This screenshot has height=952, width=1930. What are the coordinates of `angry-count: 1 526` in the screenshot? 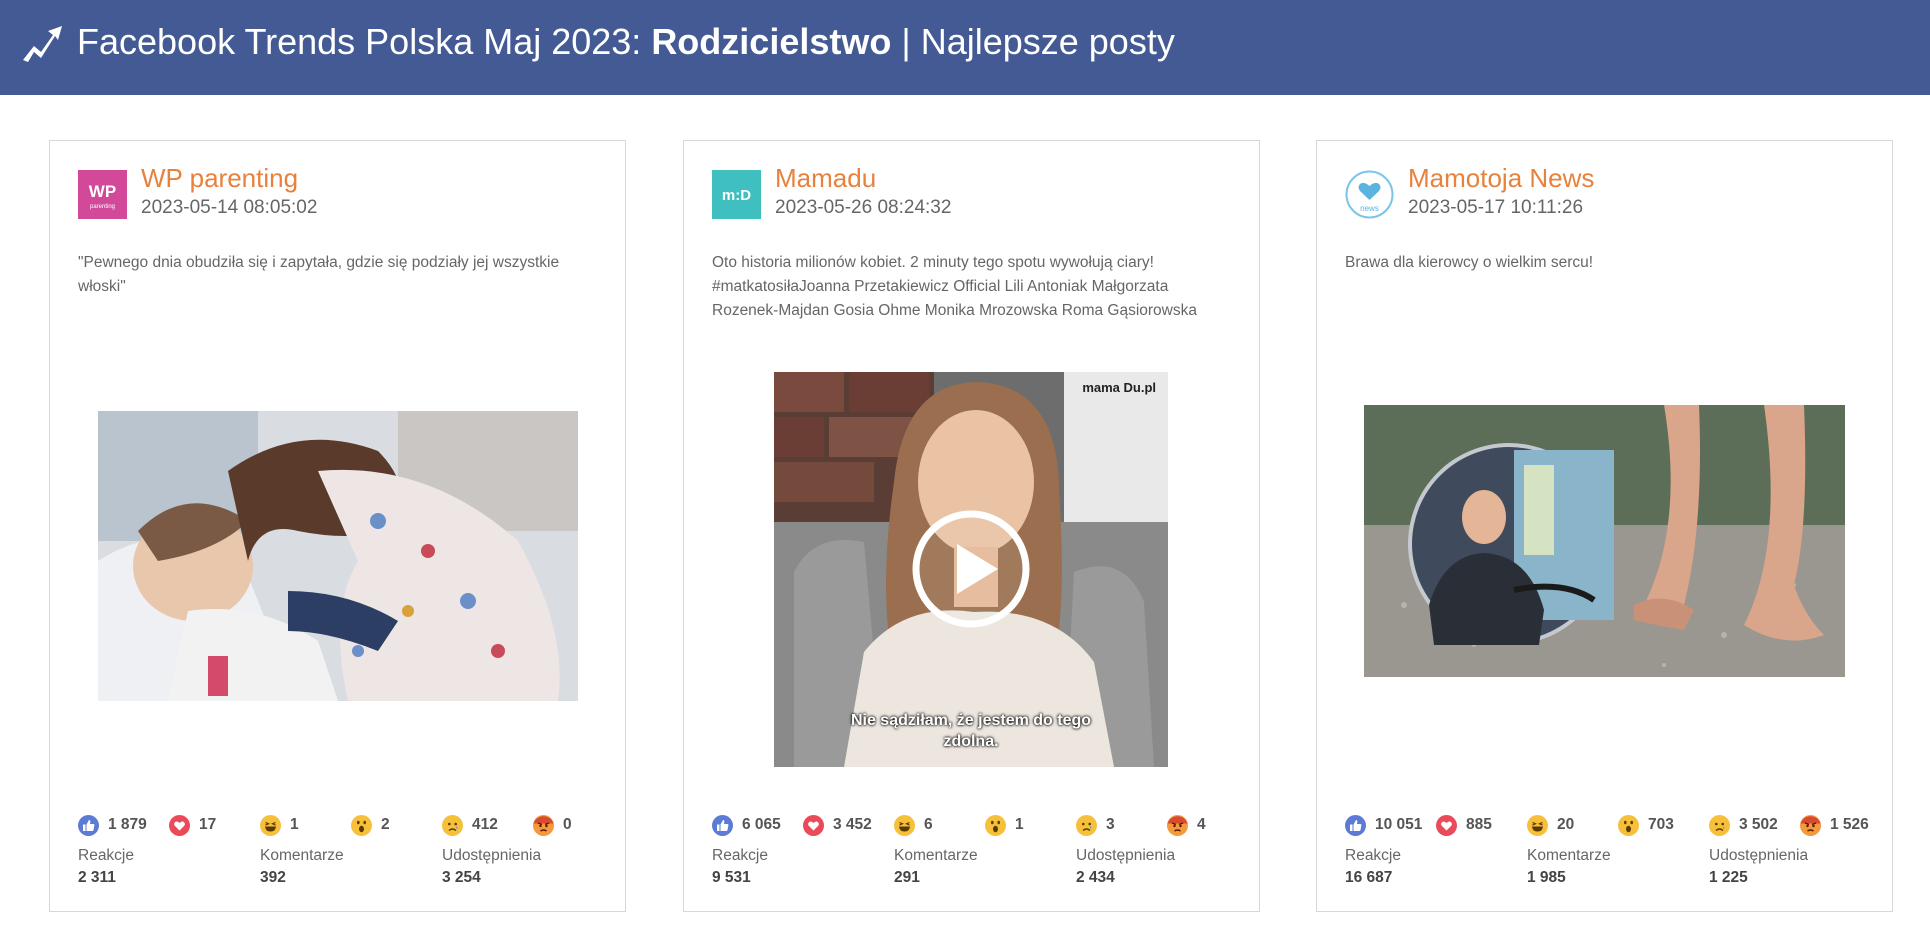 It's located at (1849, 824).